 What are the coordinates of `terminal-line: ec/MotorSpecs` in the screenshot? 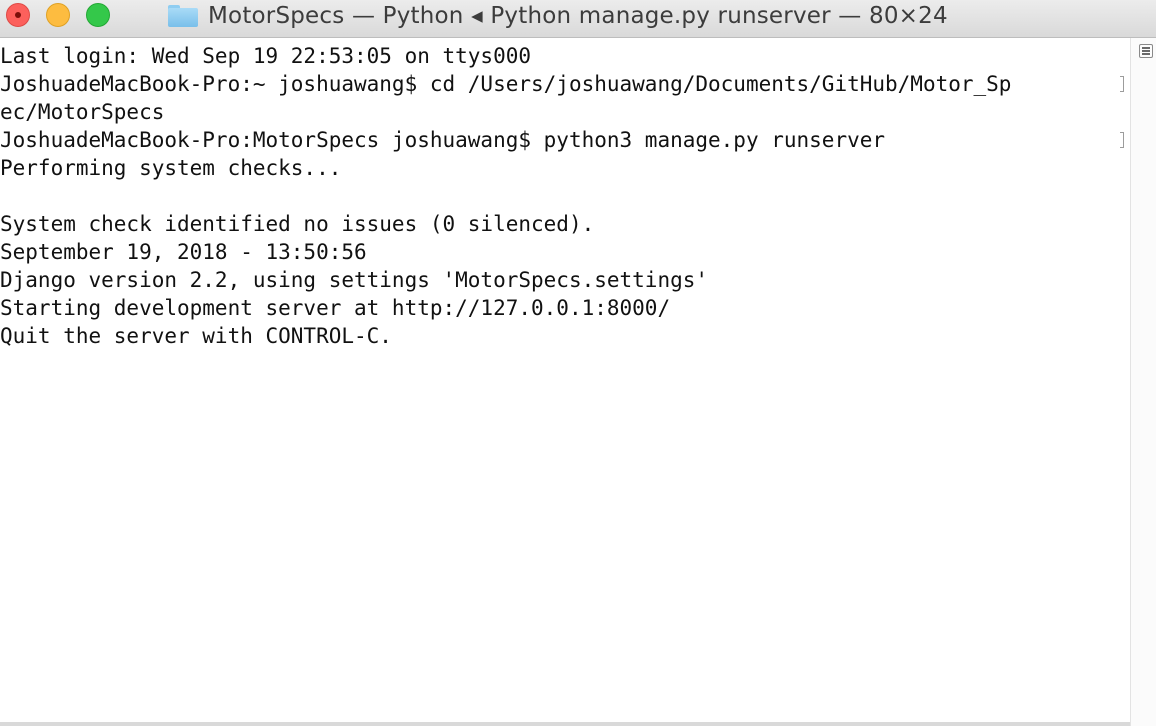 It's located at (82, 112).